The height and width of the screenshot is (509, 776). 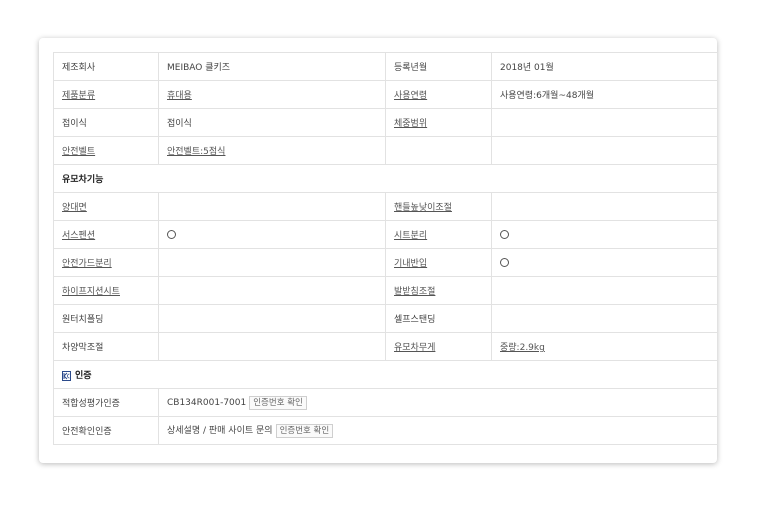 What do you see at coordinates (604, 122) in the screenshot?
I see `value-weight-range` at bounding box center [604, 122].